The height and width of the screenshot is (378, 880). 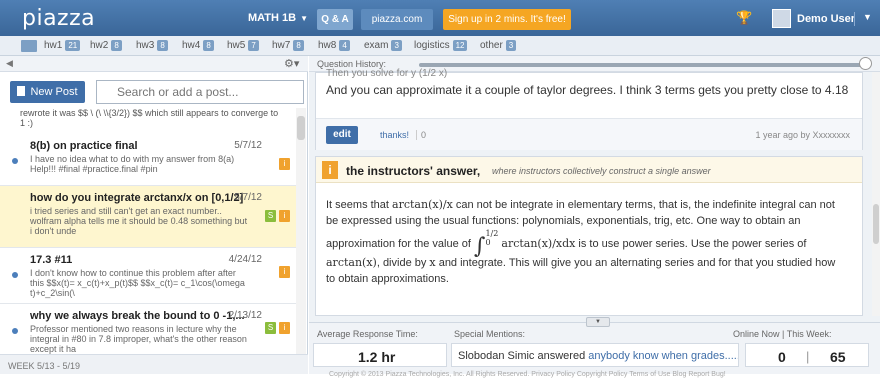 I want to click on partial-text: Then you solve for y (1/2 x), so click(x=387, y=73).